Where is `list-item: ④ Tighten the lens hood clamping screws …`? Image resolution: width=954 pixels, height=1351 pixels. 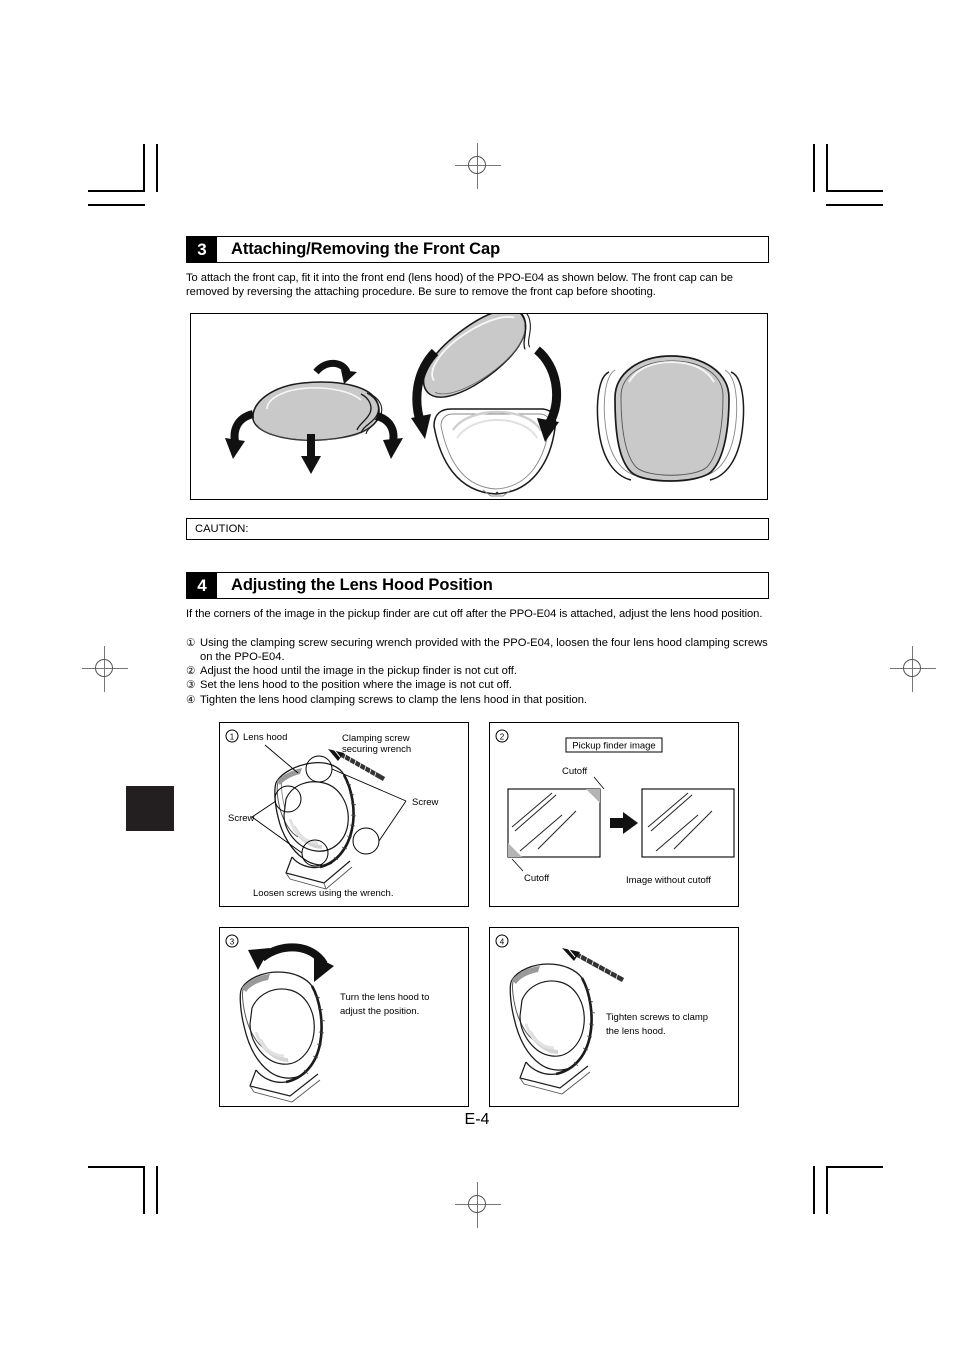
list-item: ④ Tighten the lens hood clamping screws … is located at coordinates (477, 700).